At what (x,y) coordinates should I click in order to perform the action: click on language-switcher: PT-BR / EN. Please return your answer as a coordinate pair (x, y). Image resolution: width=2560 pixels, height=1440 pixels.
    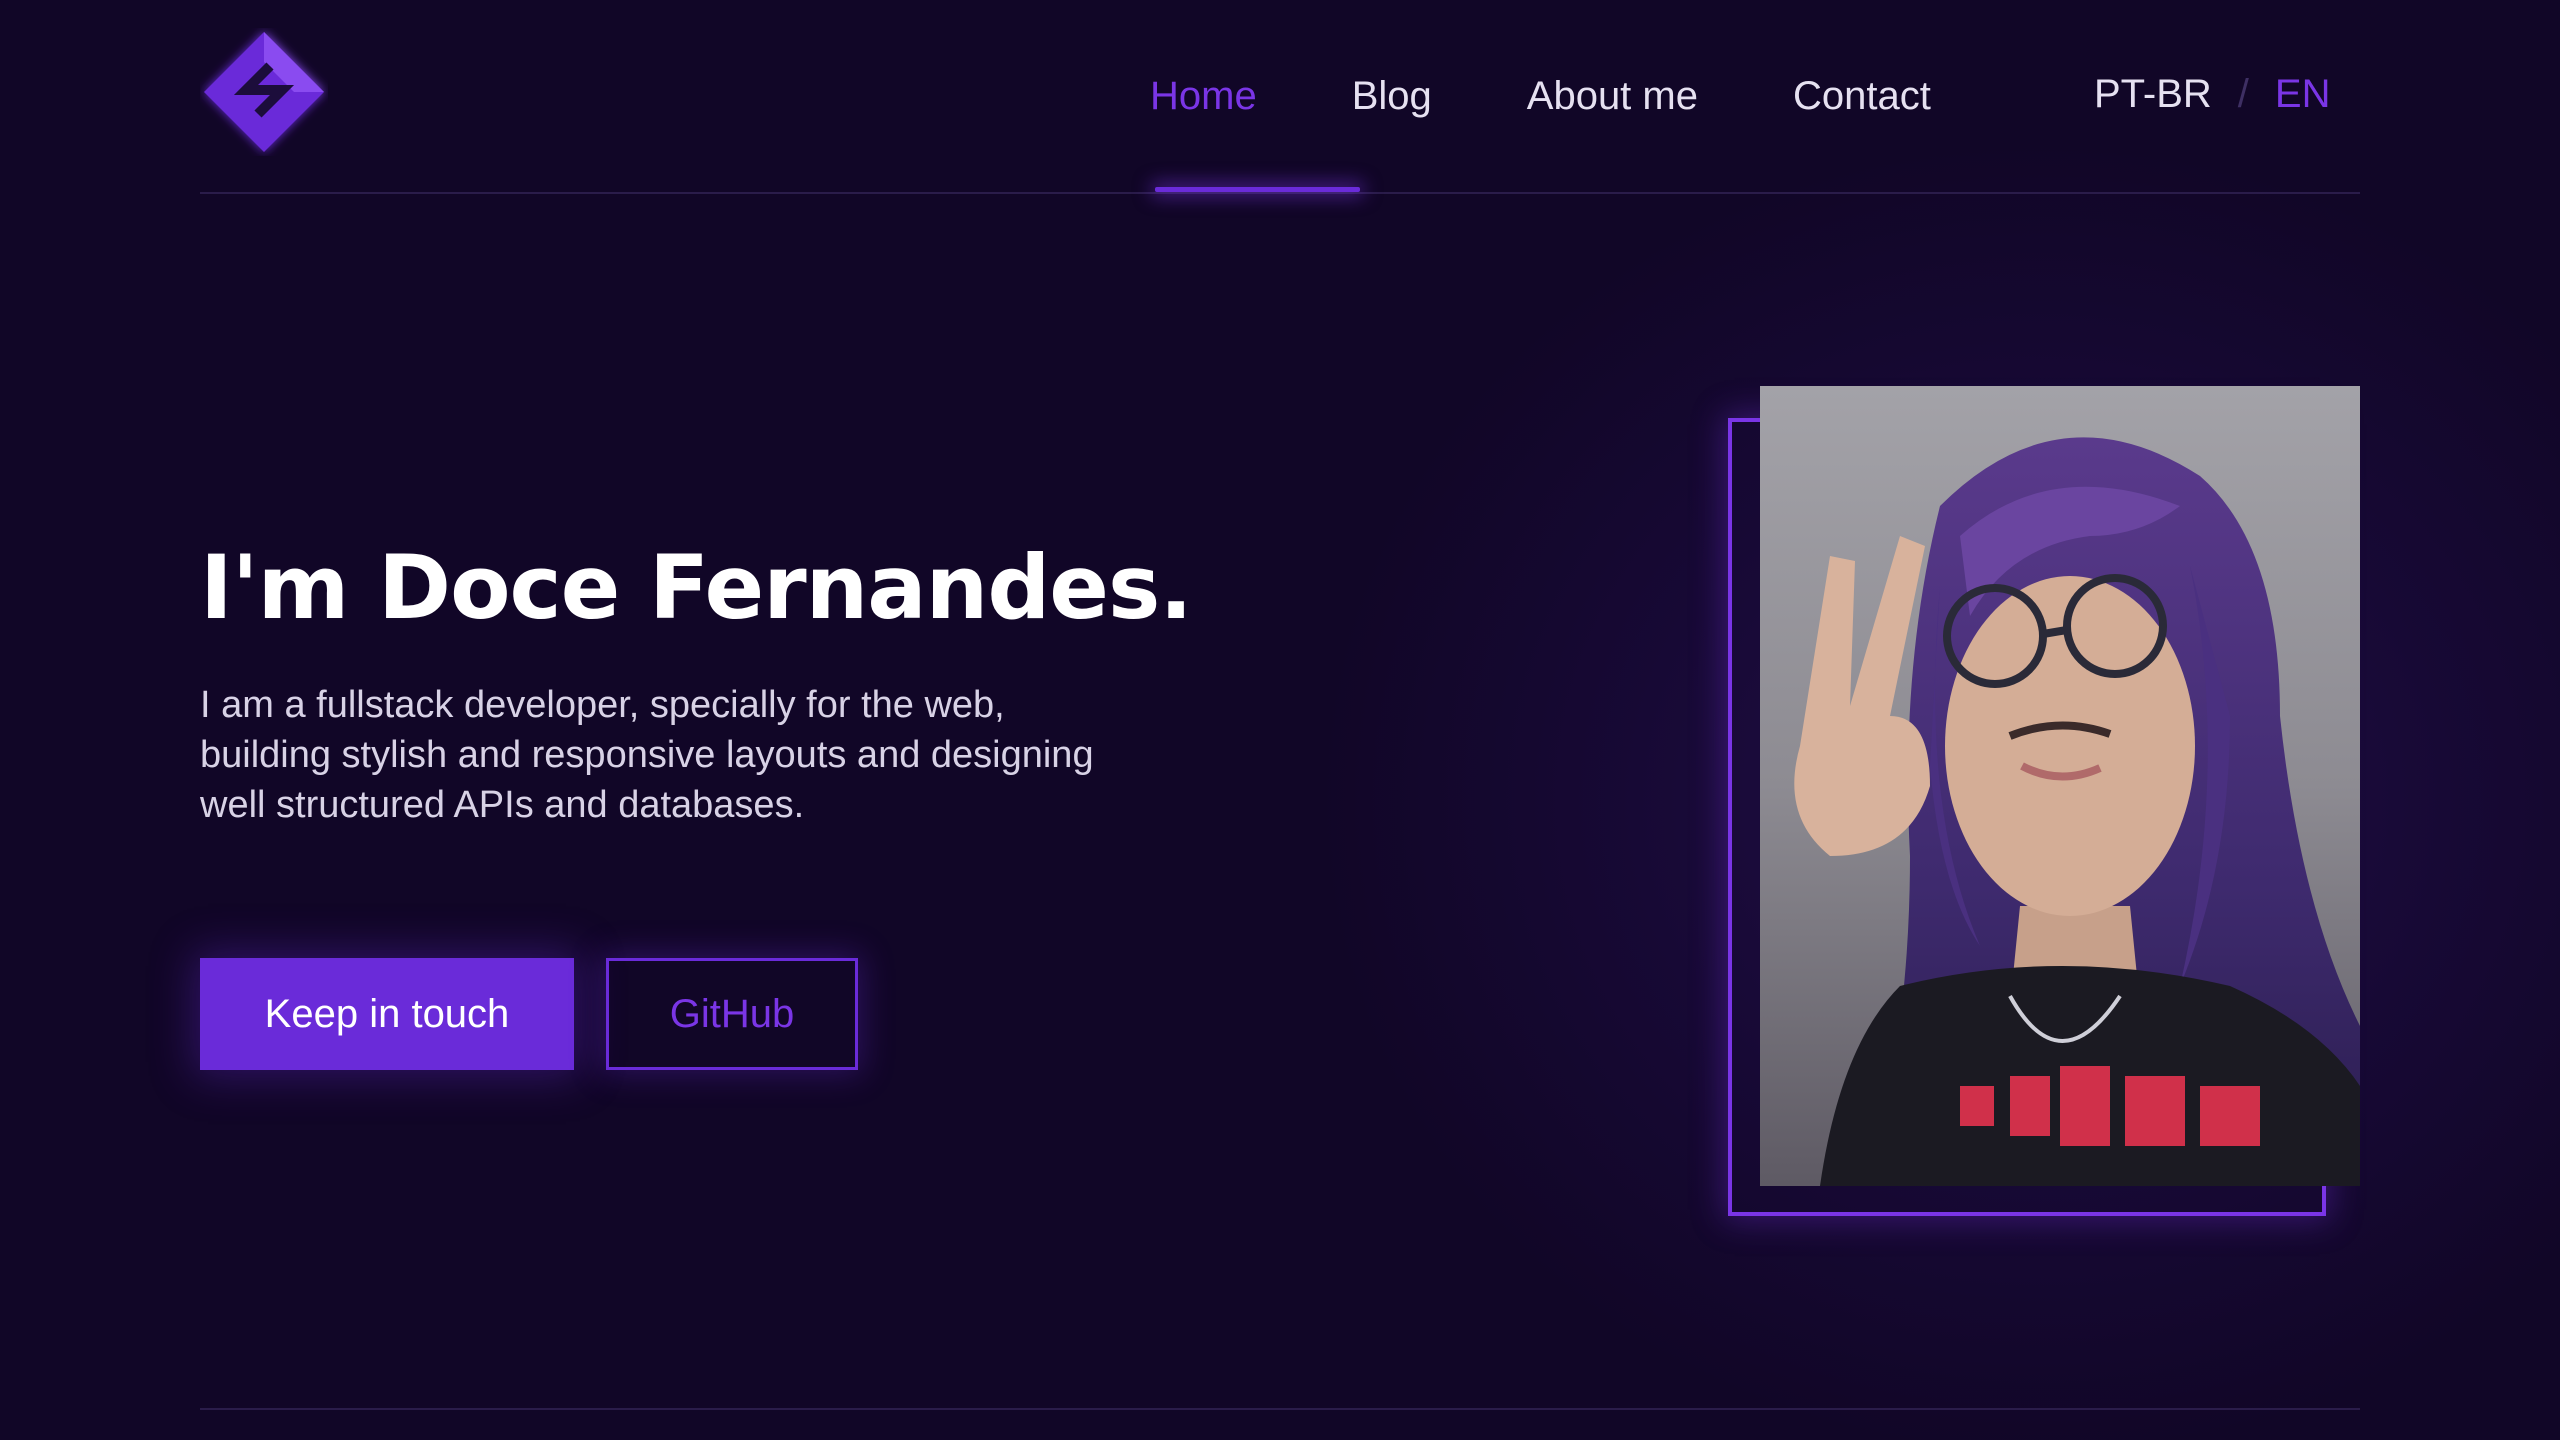
    Looking at the image, I should click on (2212, 94).